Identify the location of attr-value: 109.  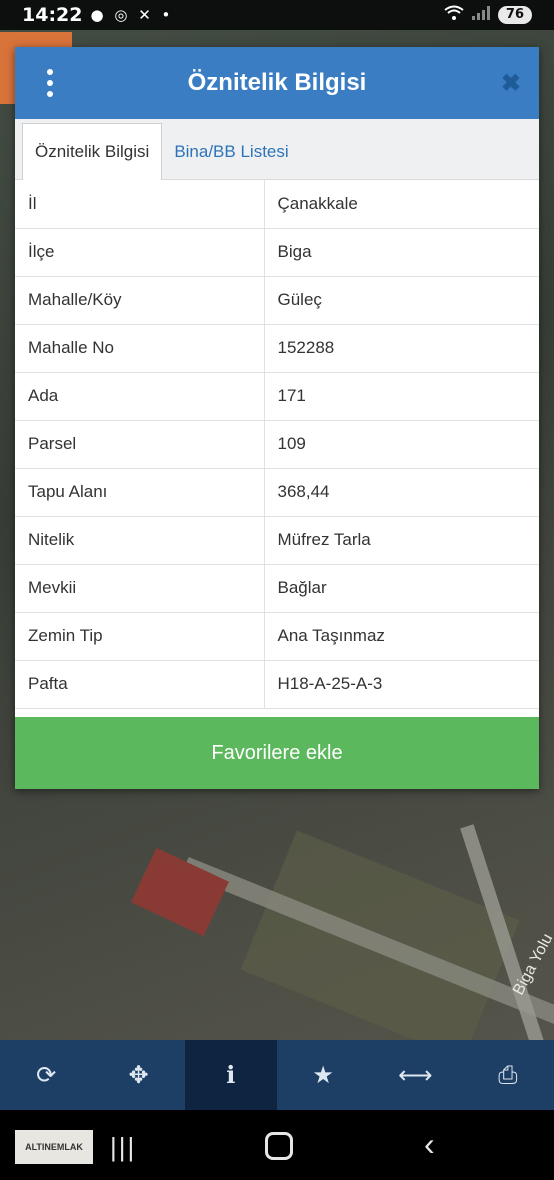
(401, 444).